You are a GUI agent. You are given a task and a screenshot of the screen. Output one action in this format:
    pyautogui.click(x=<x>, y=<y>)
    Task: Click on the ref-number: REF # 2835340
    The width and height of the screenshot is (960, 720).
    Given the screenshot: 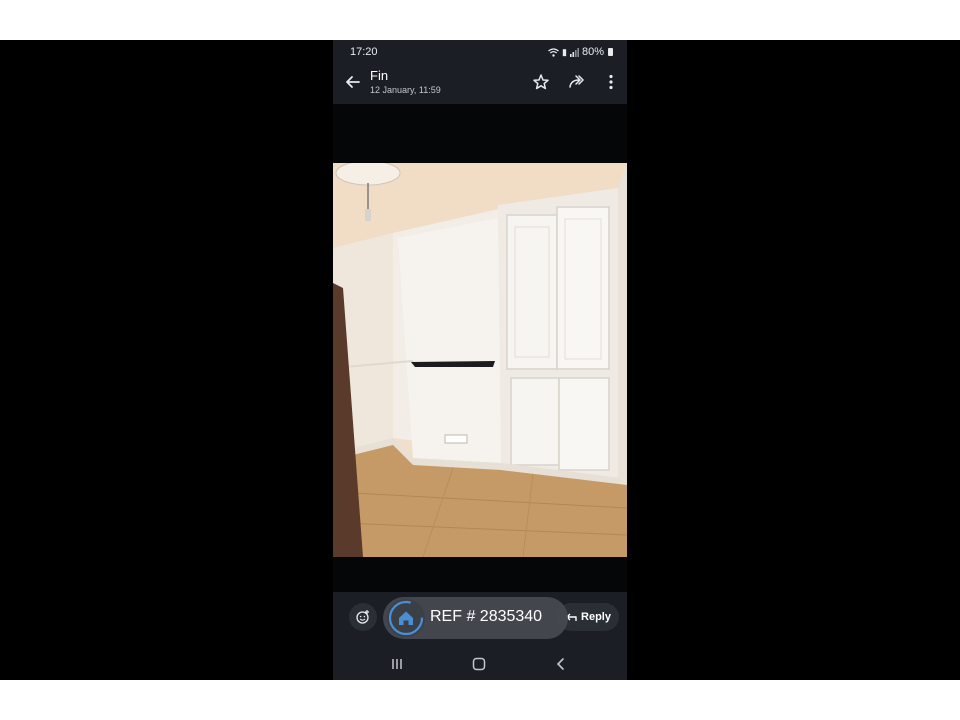 What is the action you would take?
    pyautogui.click(x=486, y=616)
    